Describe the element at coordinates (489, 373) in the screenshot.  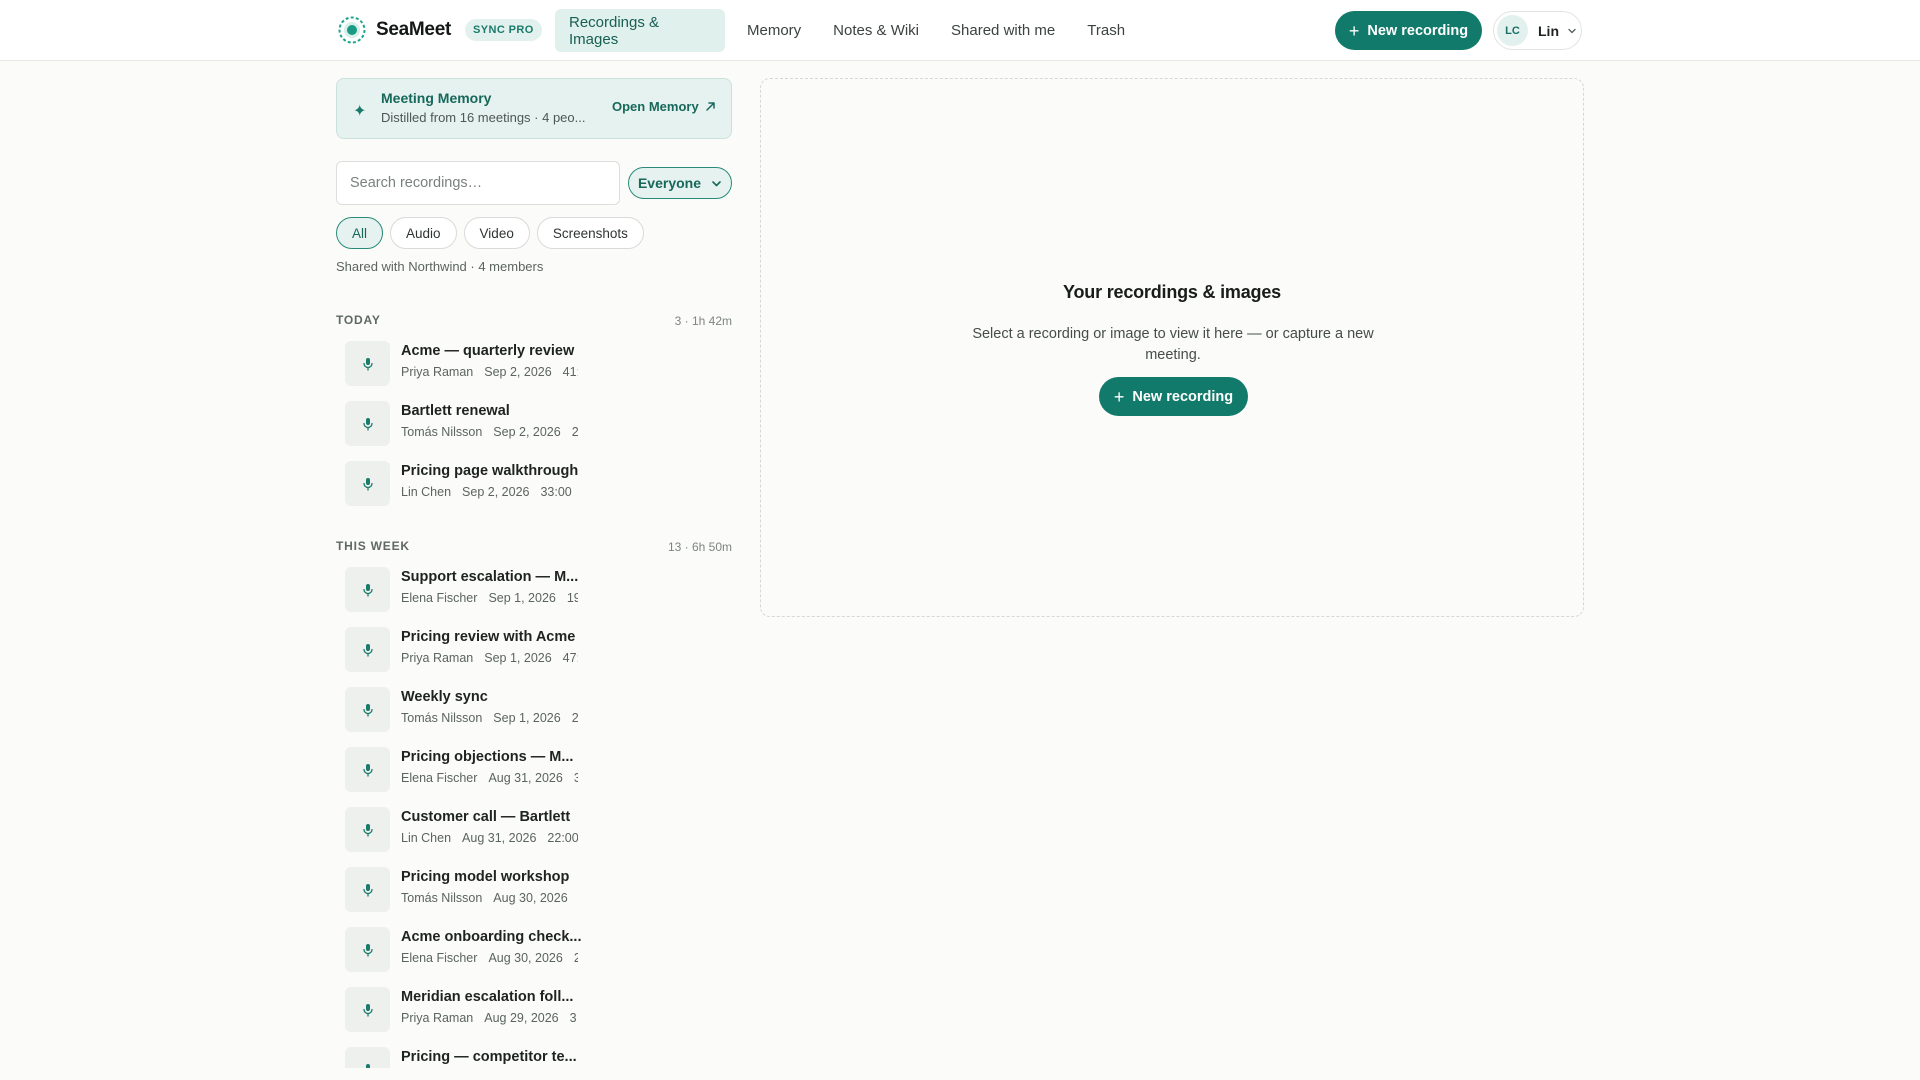
I see `recording-meta: Priya Raman Sep 2, 2026 41:` at that location.